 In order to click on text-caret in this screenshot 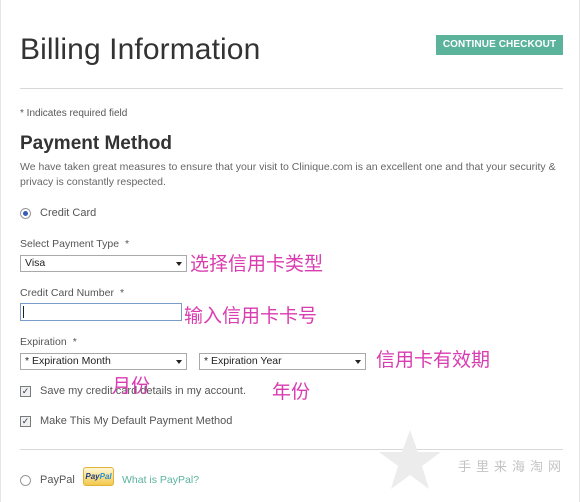, I will do `click(23, 312)`.